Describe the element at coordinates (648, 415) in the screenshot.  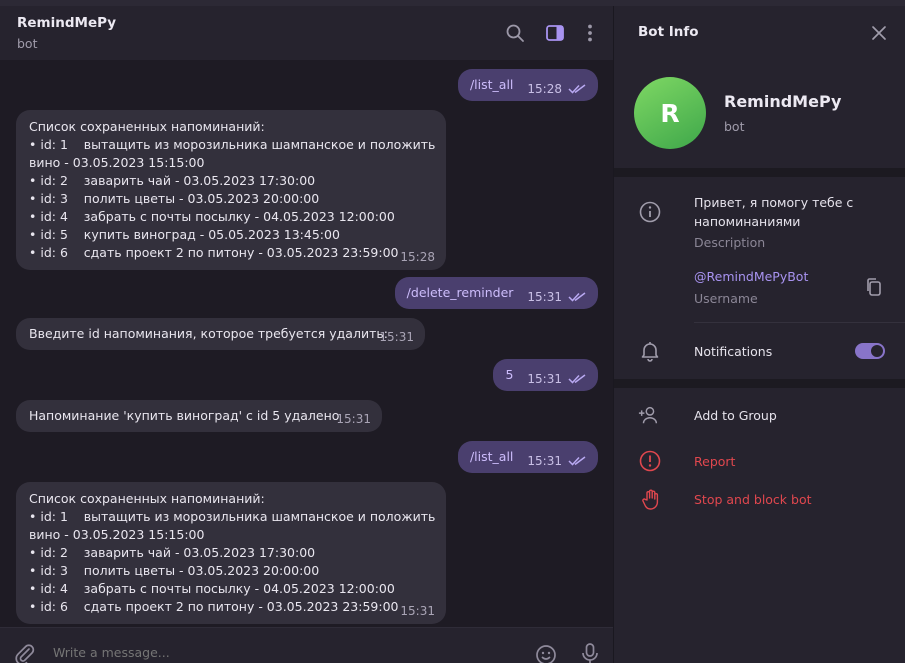
I see `add-user-icon` at that location.